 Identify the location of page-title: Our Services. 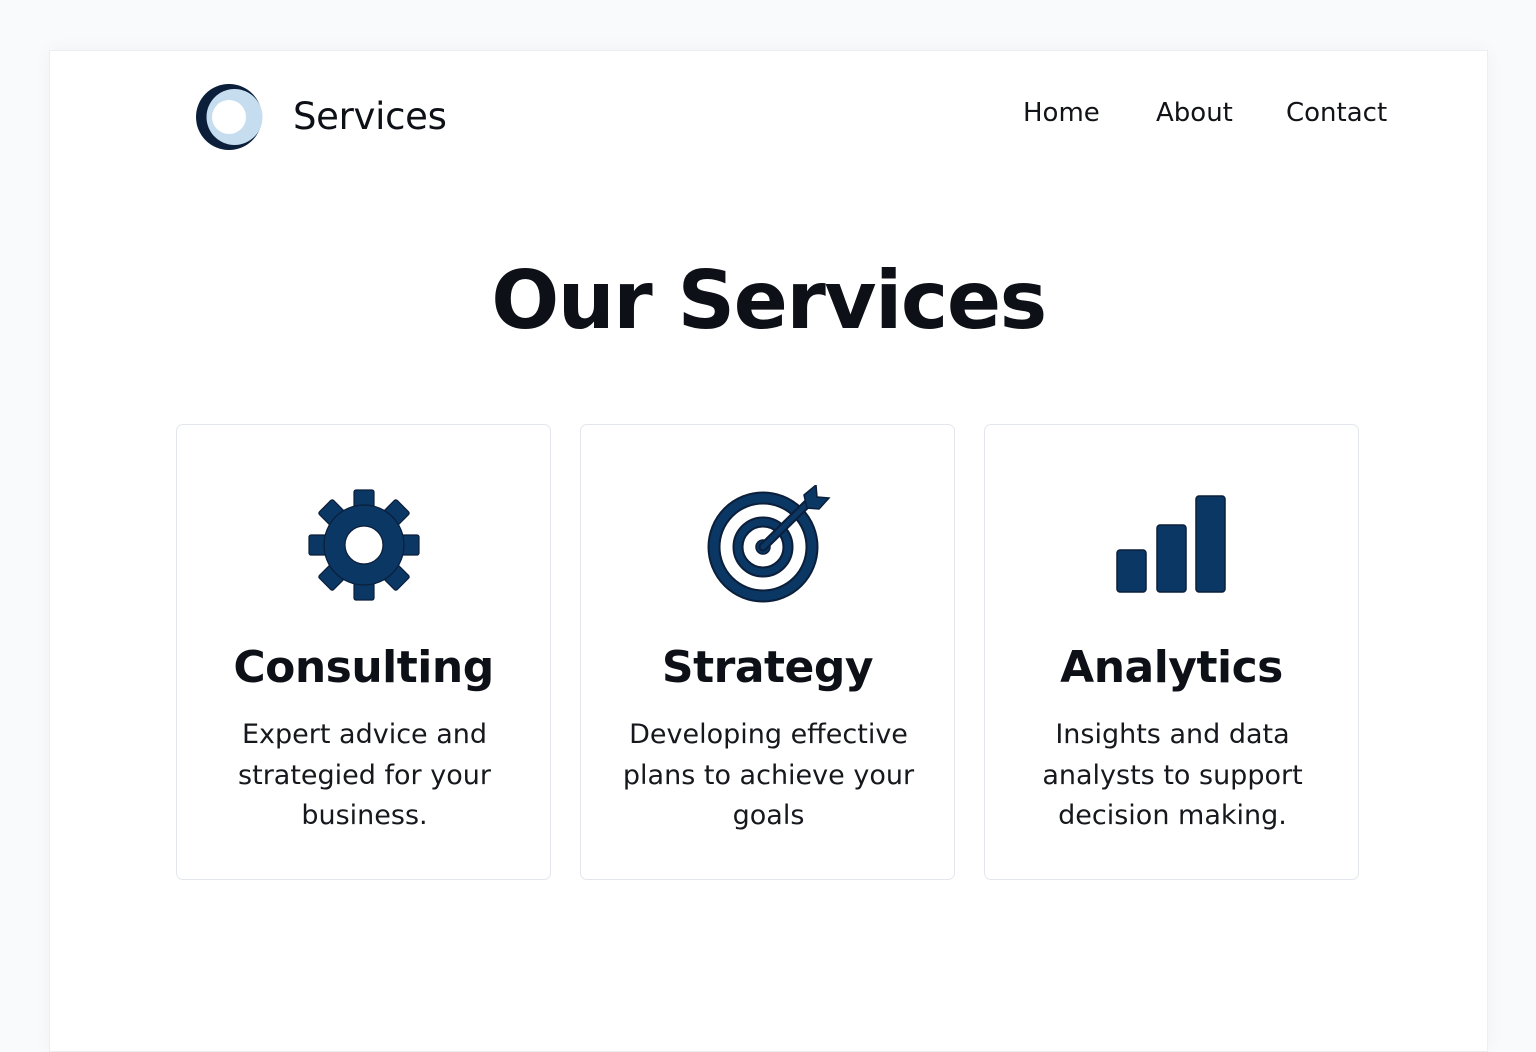
(769, 300).